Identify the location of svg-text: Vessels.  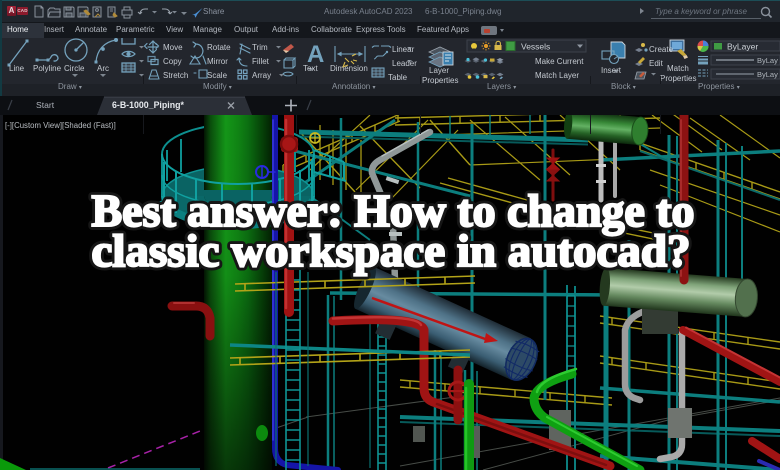
(535, 47).